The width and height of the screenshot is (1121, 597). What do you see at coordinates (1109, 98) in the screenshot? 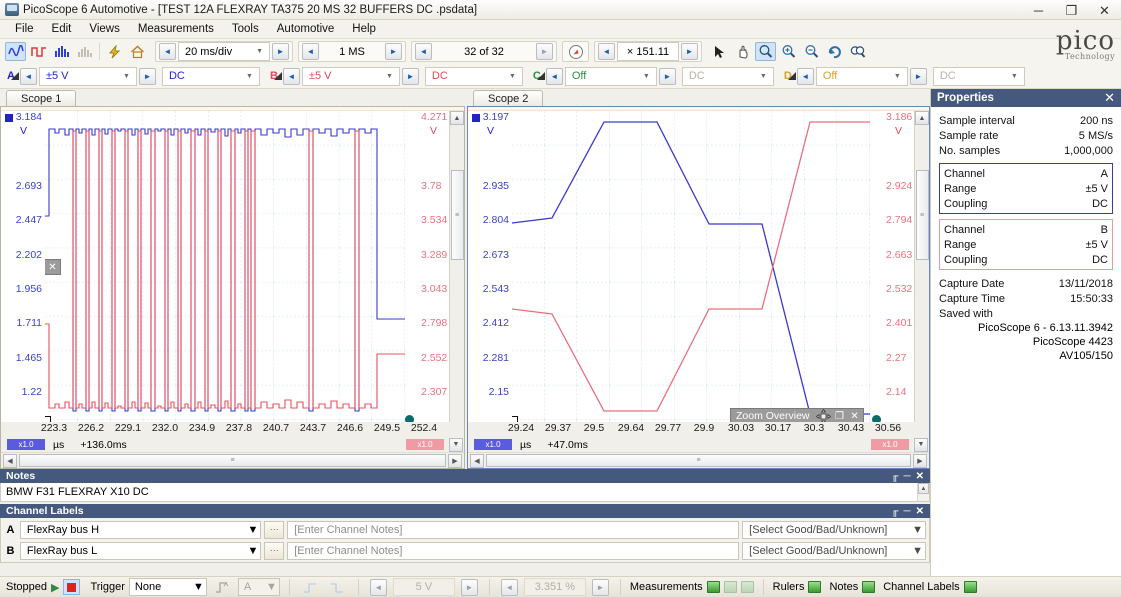
I see `properties-close-button: ✕` at bounding box center [1109, 98].